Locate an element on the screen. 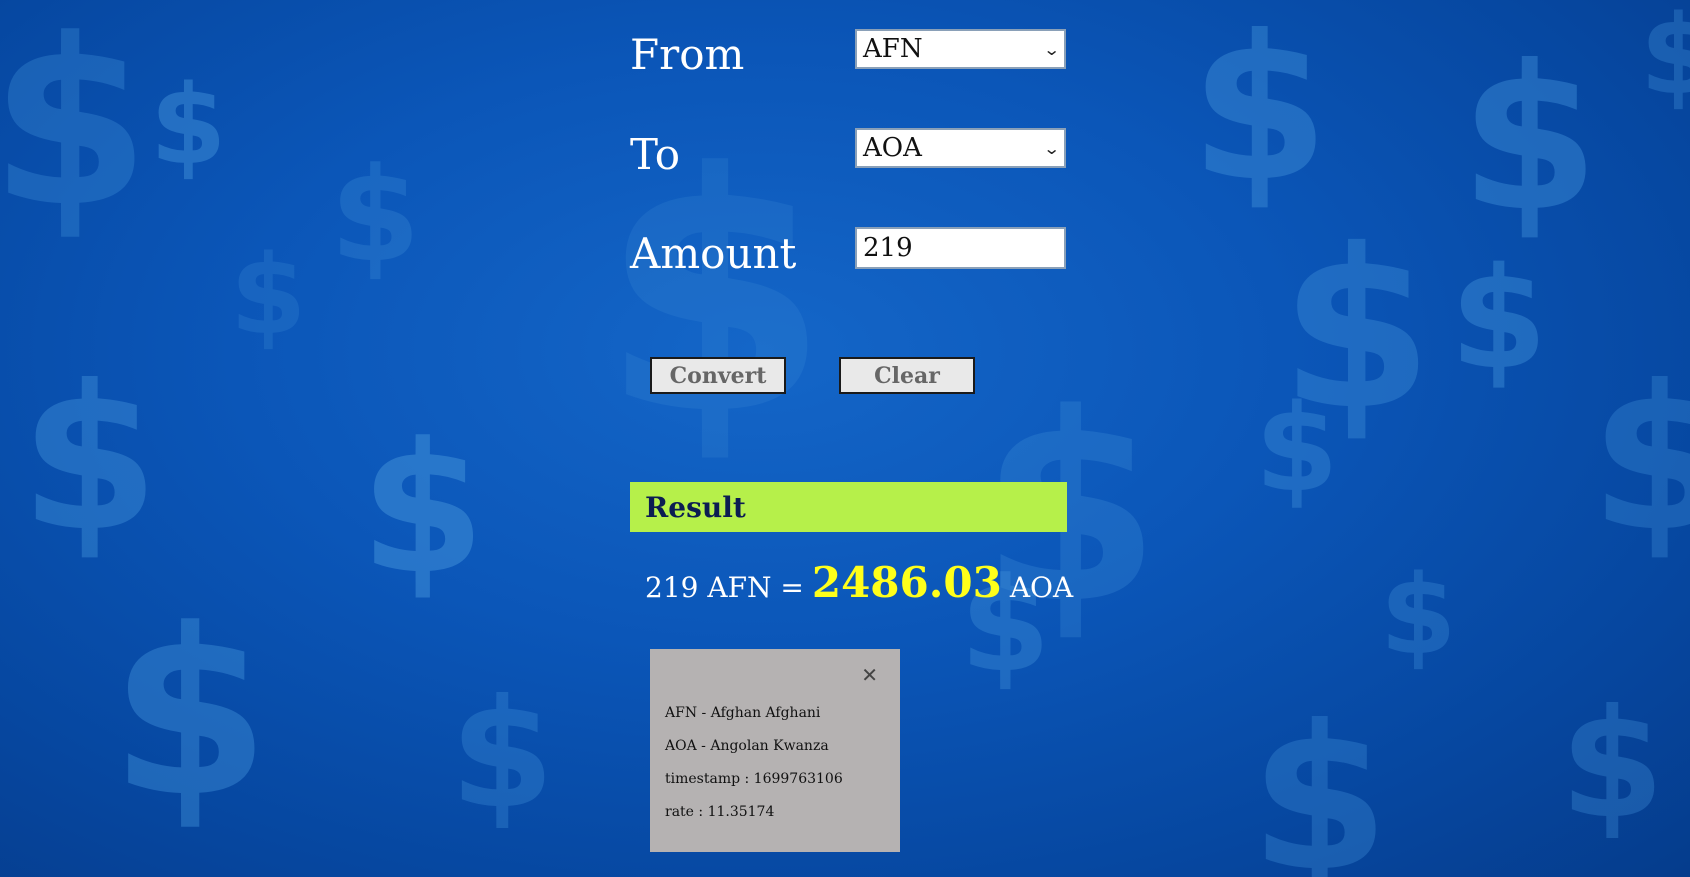 This screenshot has width=1690, height=877. clear-button: Clear is located at coordinates (907, 375).